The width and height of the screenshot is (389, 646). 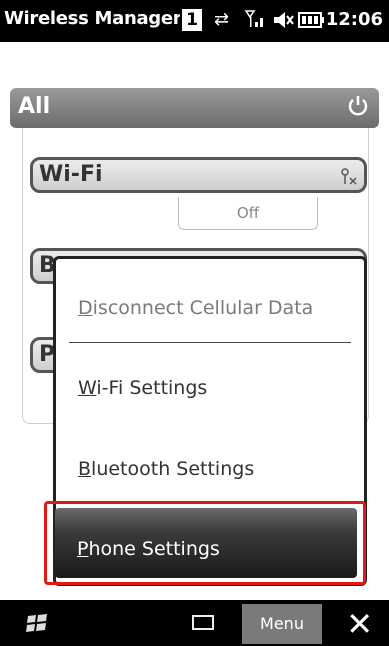 I want to click on bottom-bar: Menu ✕, so click(x=194, y=623).